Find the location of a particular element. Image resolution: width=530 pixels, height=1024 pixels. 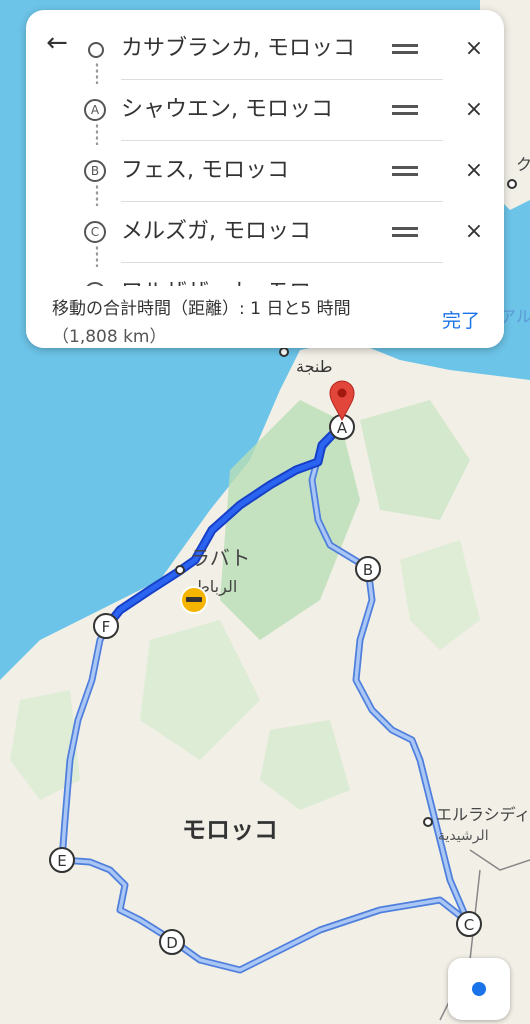

errachidia-dot is located at coordinates (428, 822).